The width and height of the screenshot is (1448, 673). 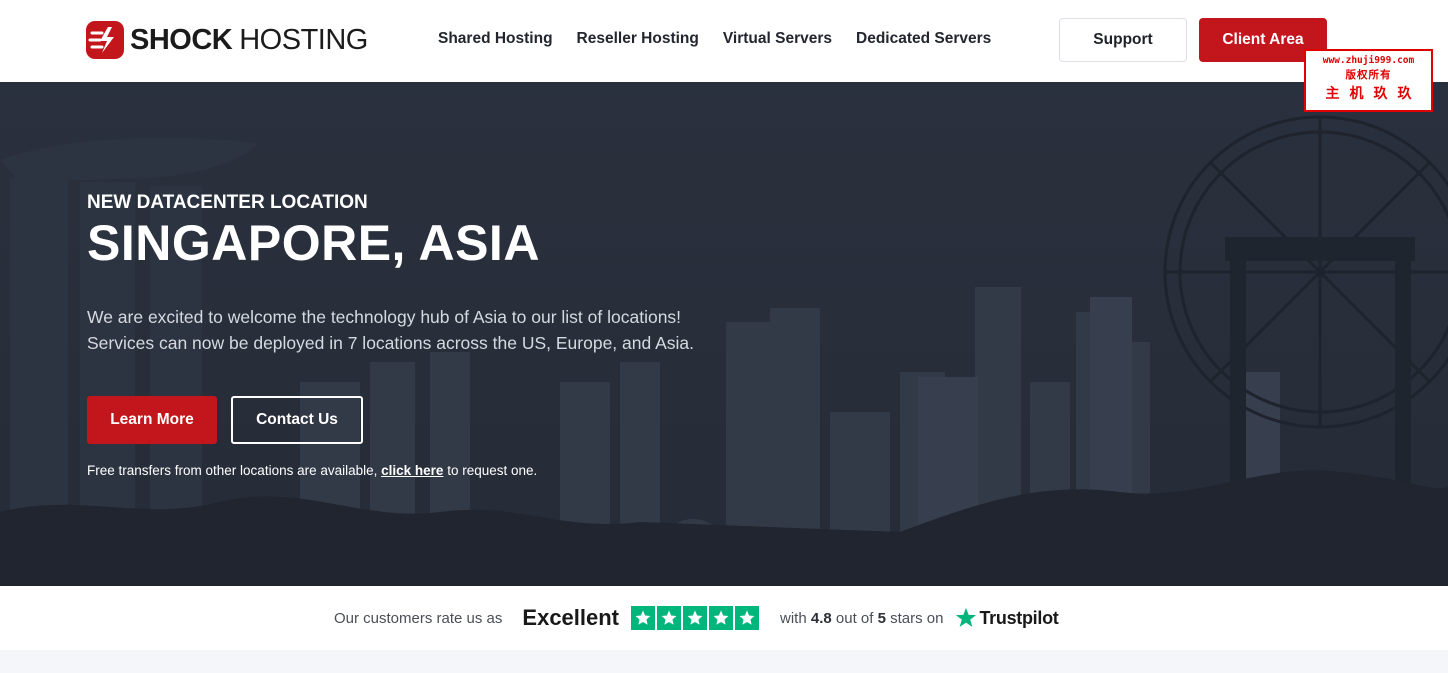 I want to click on trust-max: 5, so click(x=881, y=618).